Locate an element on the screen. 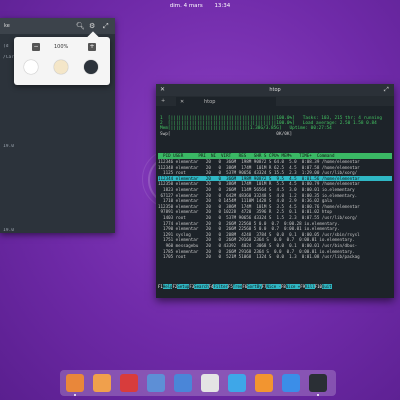  fkey-label: Filter is located at coordinates (220, 286).